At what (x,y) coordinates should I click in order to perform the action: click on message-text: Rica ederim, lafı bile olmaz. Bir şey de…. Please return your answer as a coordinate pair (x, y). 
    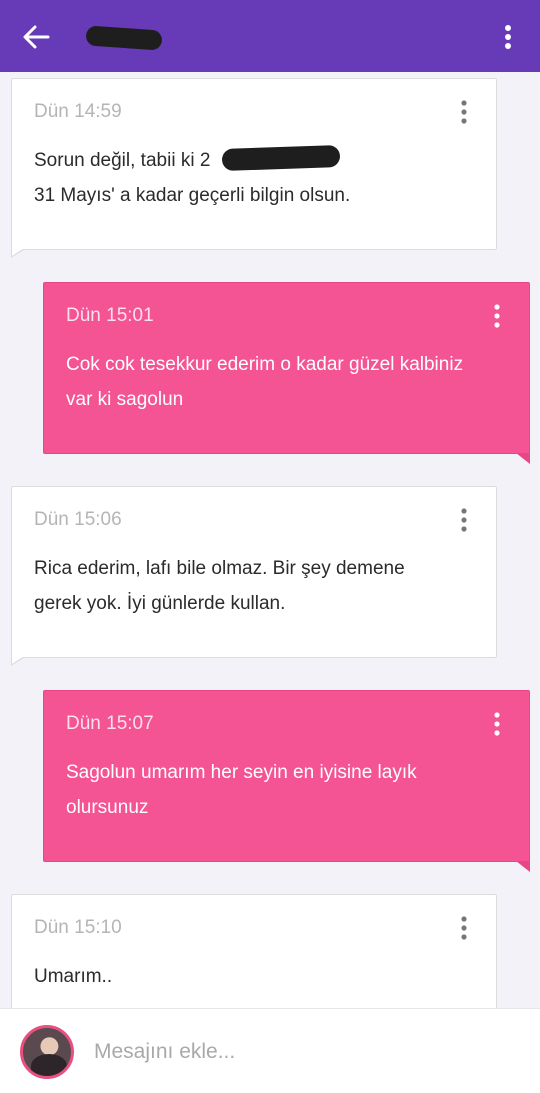
    Looking at the image, I should click on (219, 586).